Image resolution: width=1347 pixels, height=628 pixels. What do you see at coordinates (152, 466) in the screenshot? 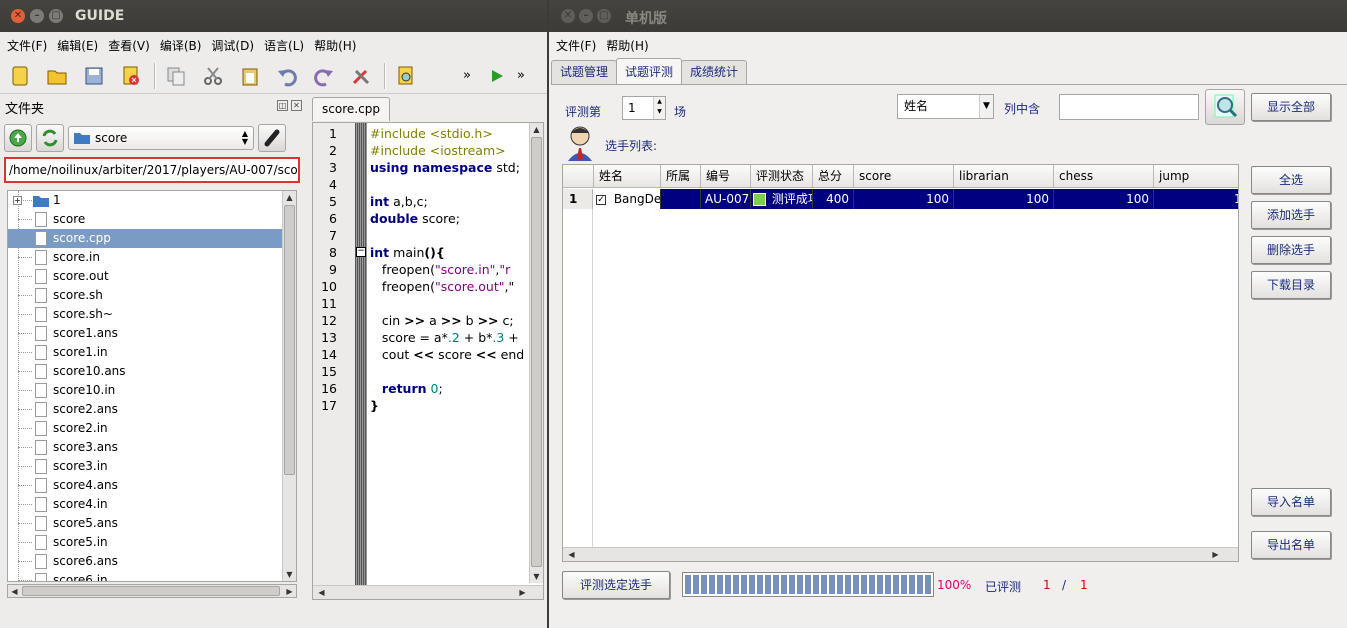
I see `tree-file-item: score3.in` at bounding box center [152, 466].